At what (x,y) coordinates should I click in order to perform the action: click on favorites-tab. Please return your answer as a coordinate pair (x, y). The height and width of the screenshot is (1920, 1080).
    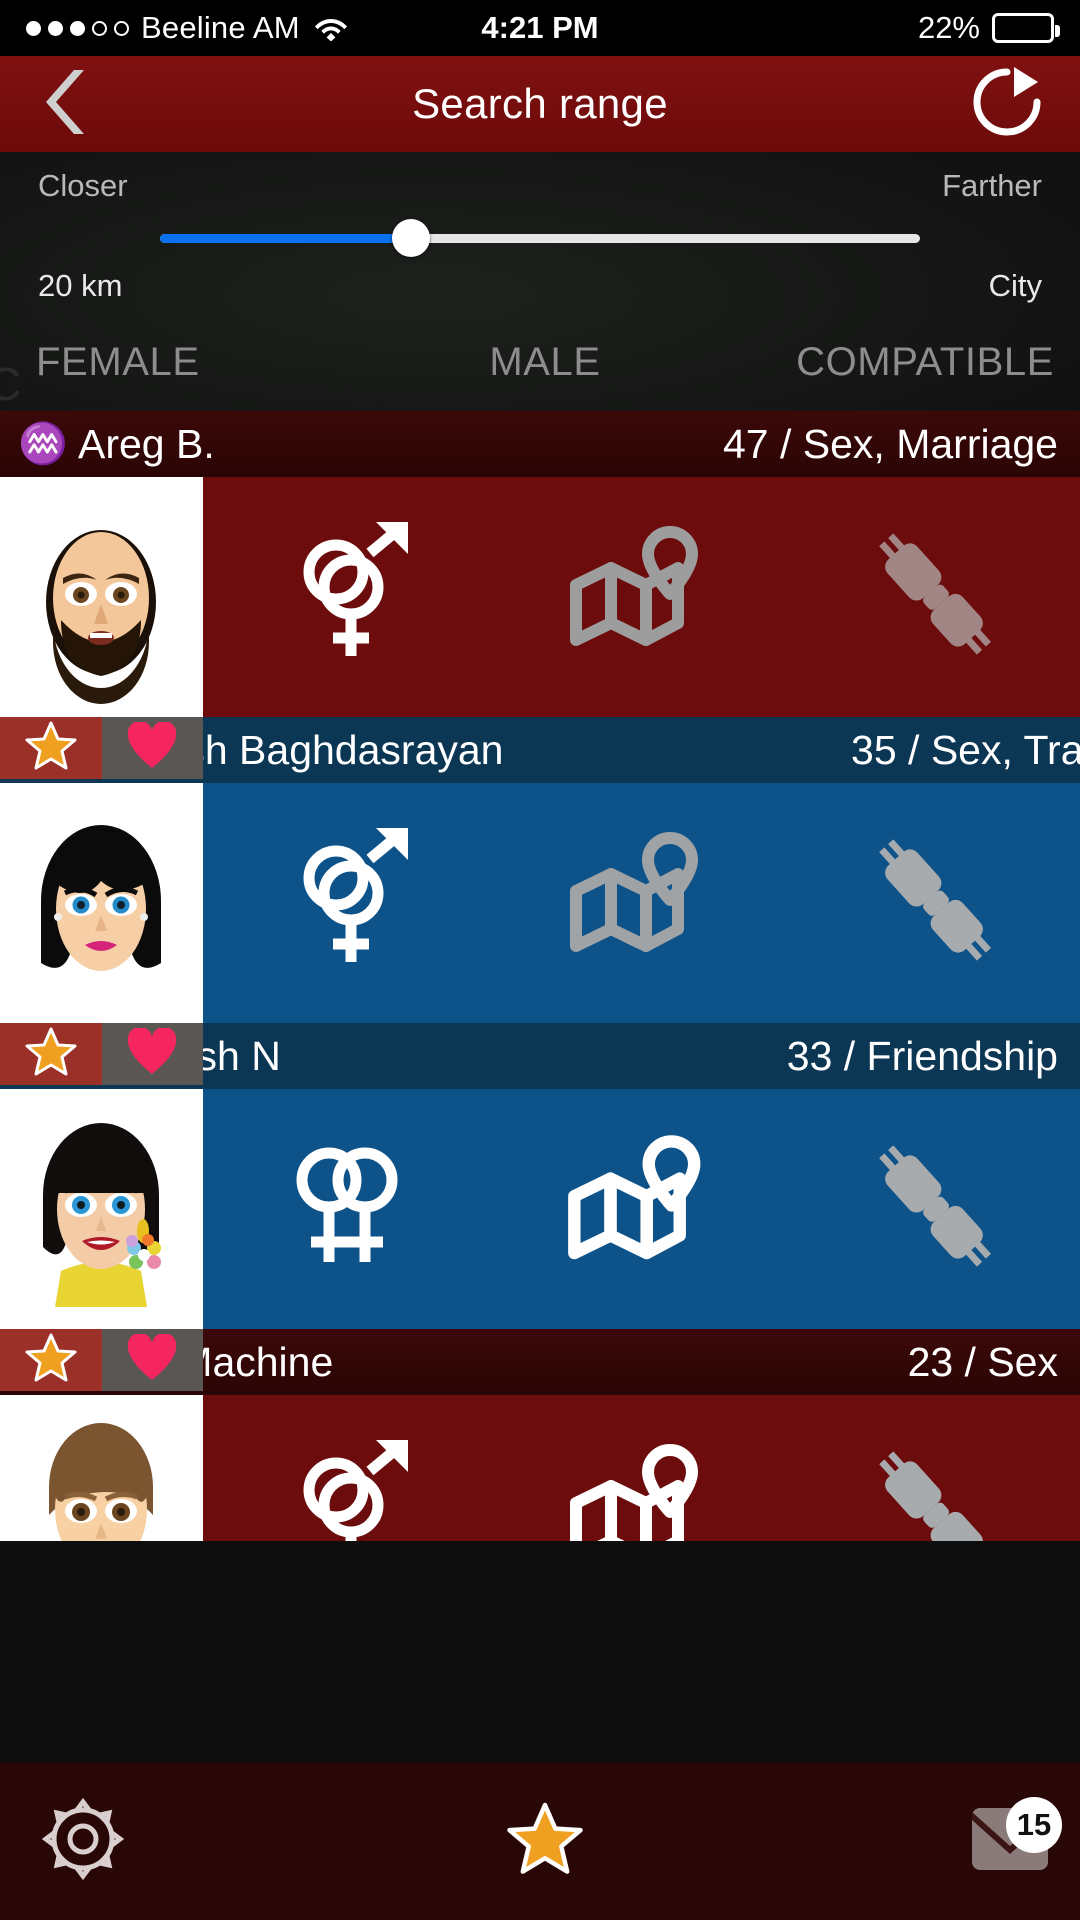
    Looking at the image, I should click on (545, 1841).